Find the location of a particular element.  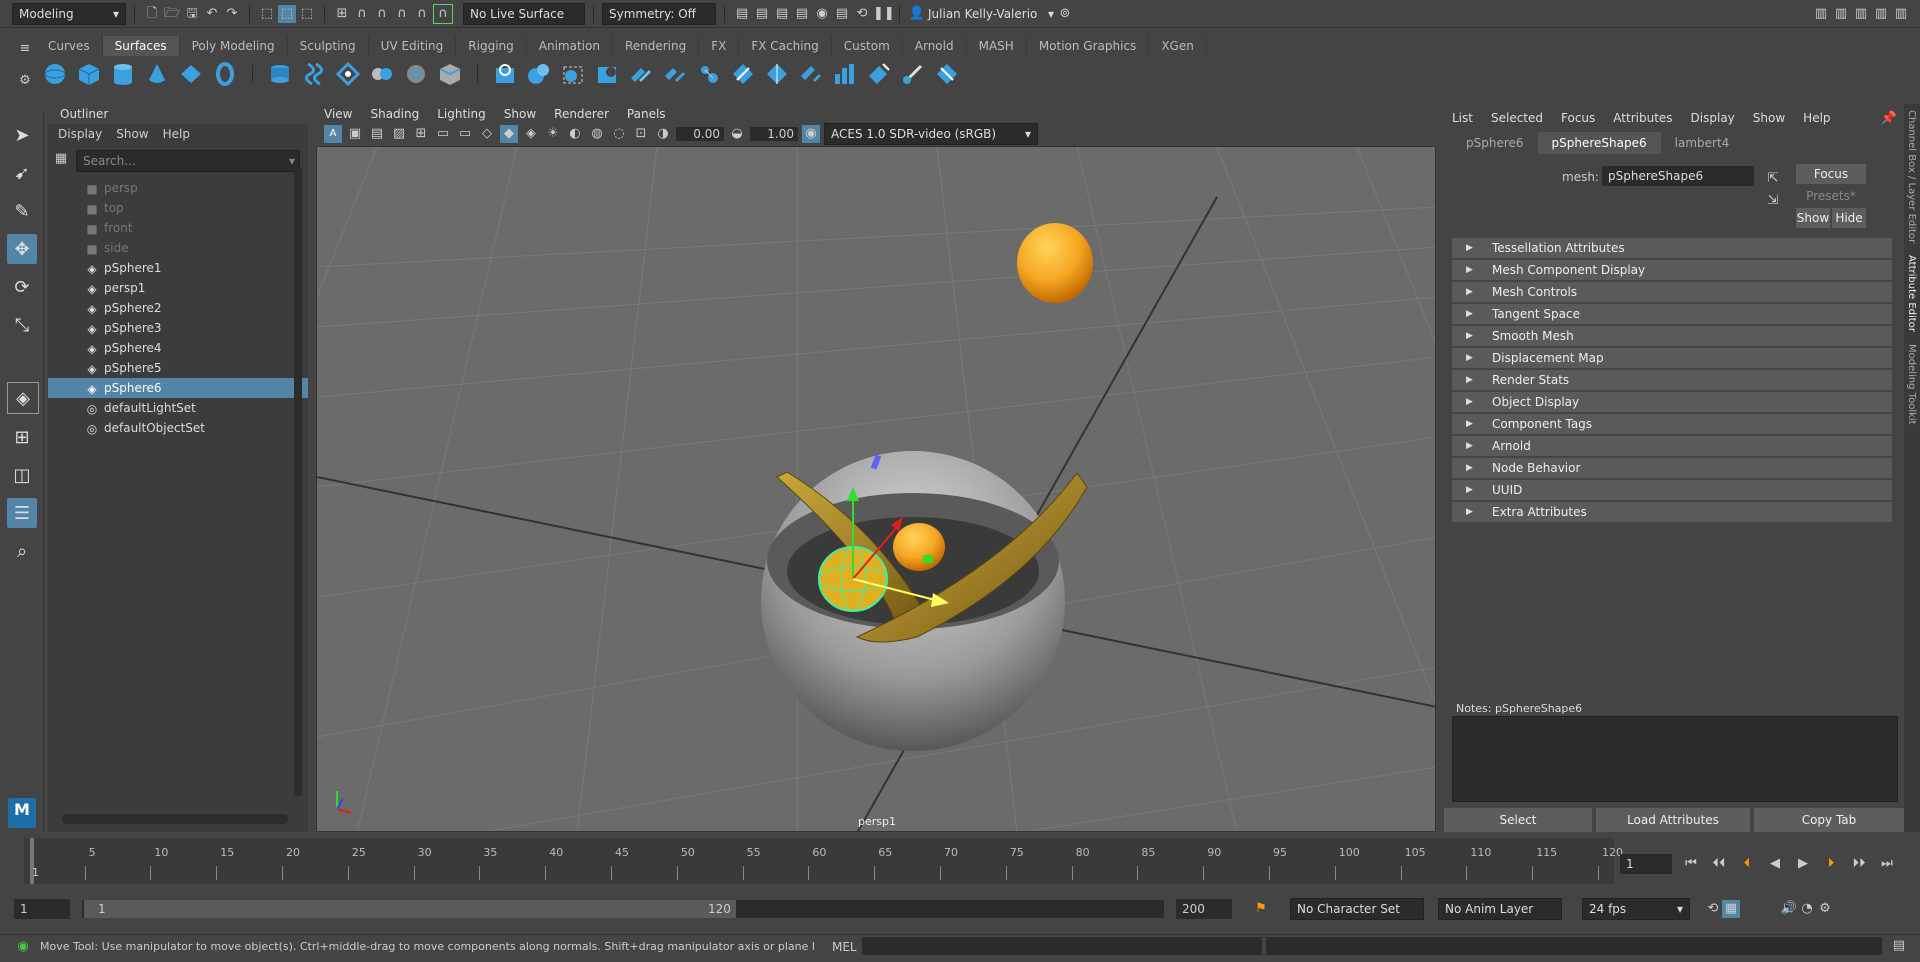

shadows-icon: ◐ is located at coordinates (575, 134).